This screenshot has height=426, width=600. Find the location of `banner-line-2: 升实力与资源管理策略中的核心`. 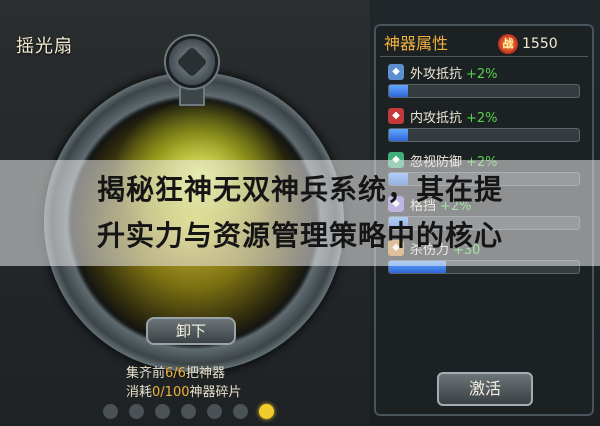

banner-line-2: 升实力与资源管理策略中的核心 is located at coordinates (299, 235).